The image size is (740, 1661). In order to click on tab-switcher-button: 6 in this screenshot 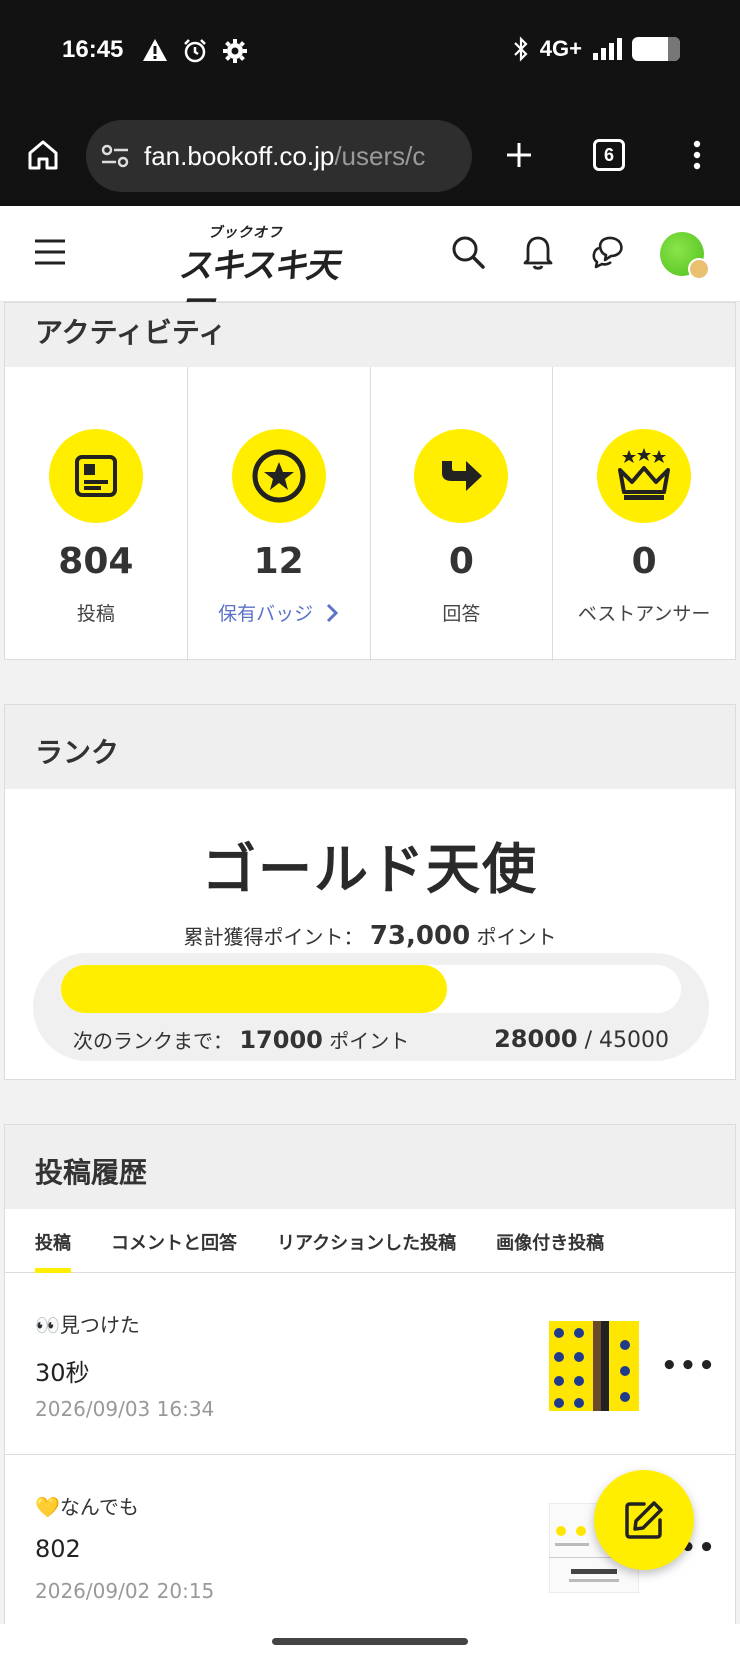, I will do `click(609, 155)`.